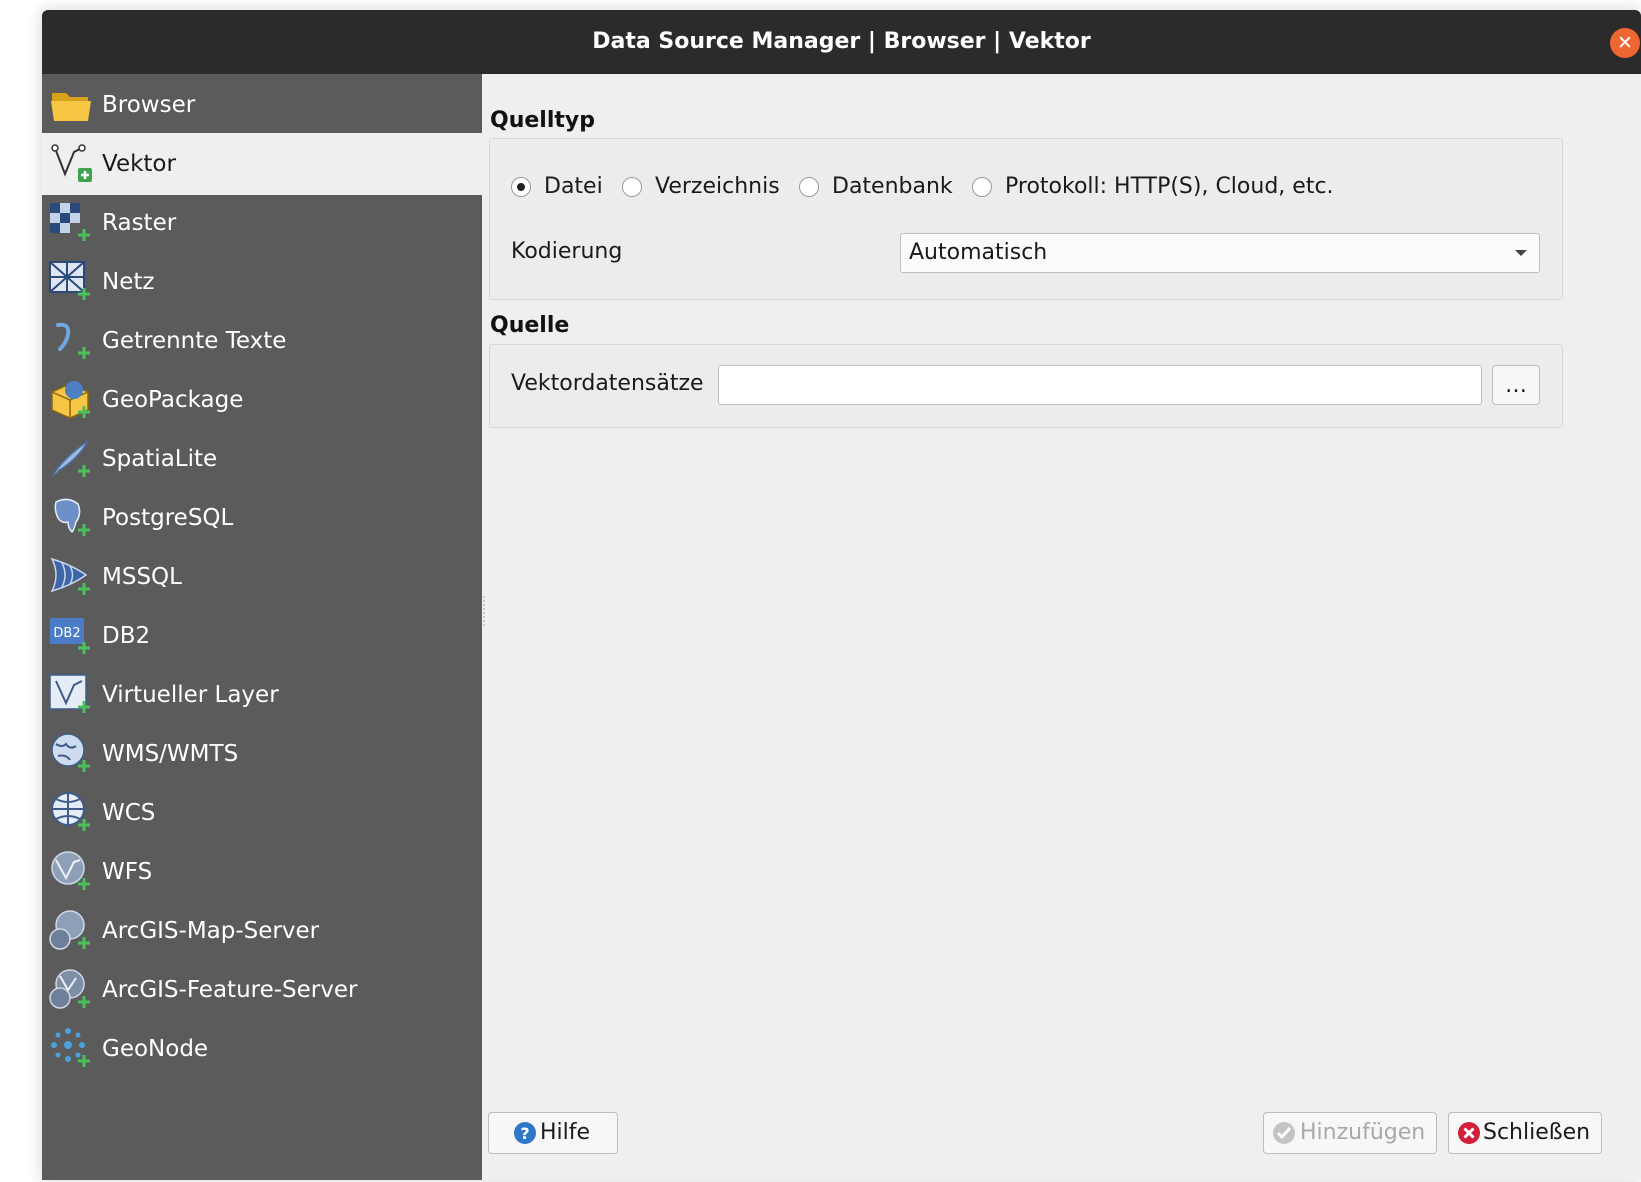  Describe the element at coordinates (262, 459) in the screenshot. I see `sidebar-item-spatialite: SpatiaLite` at that location.